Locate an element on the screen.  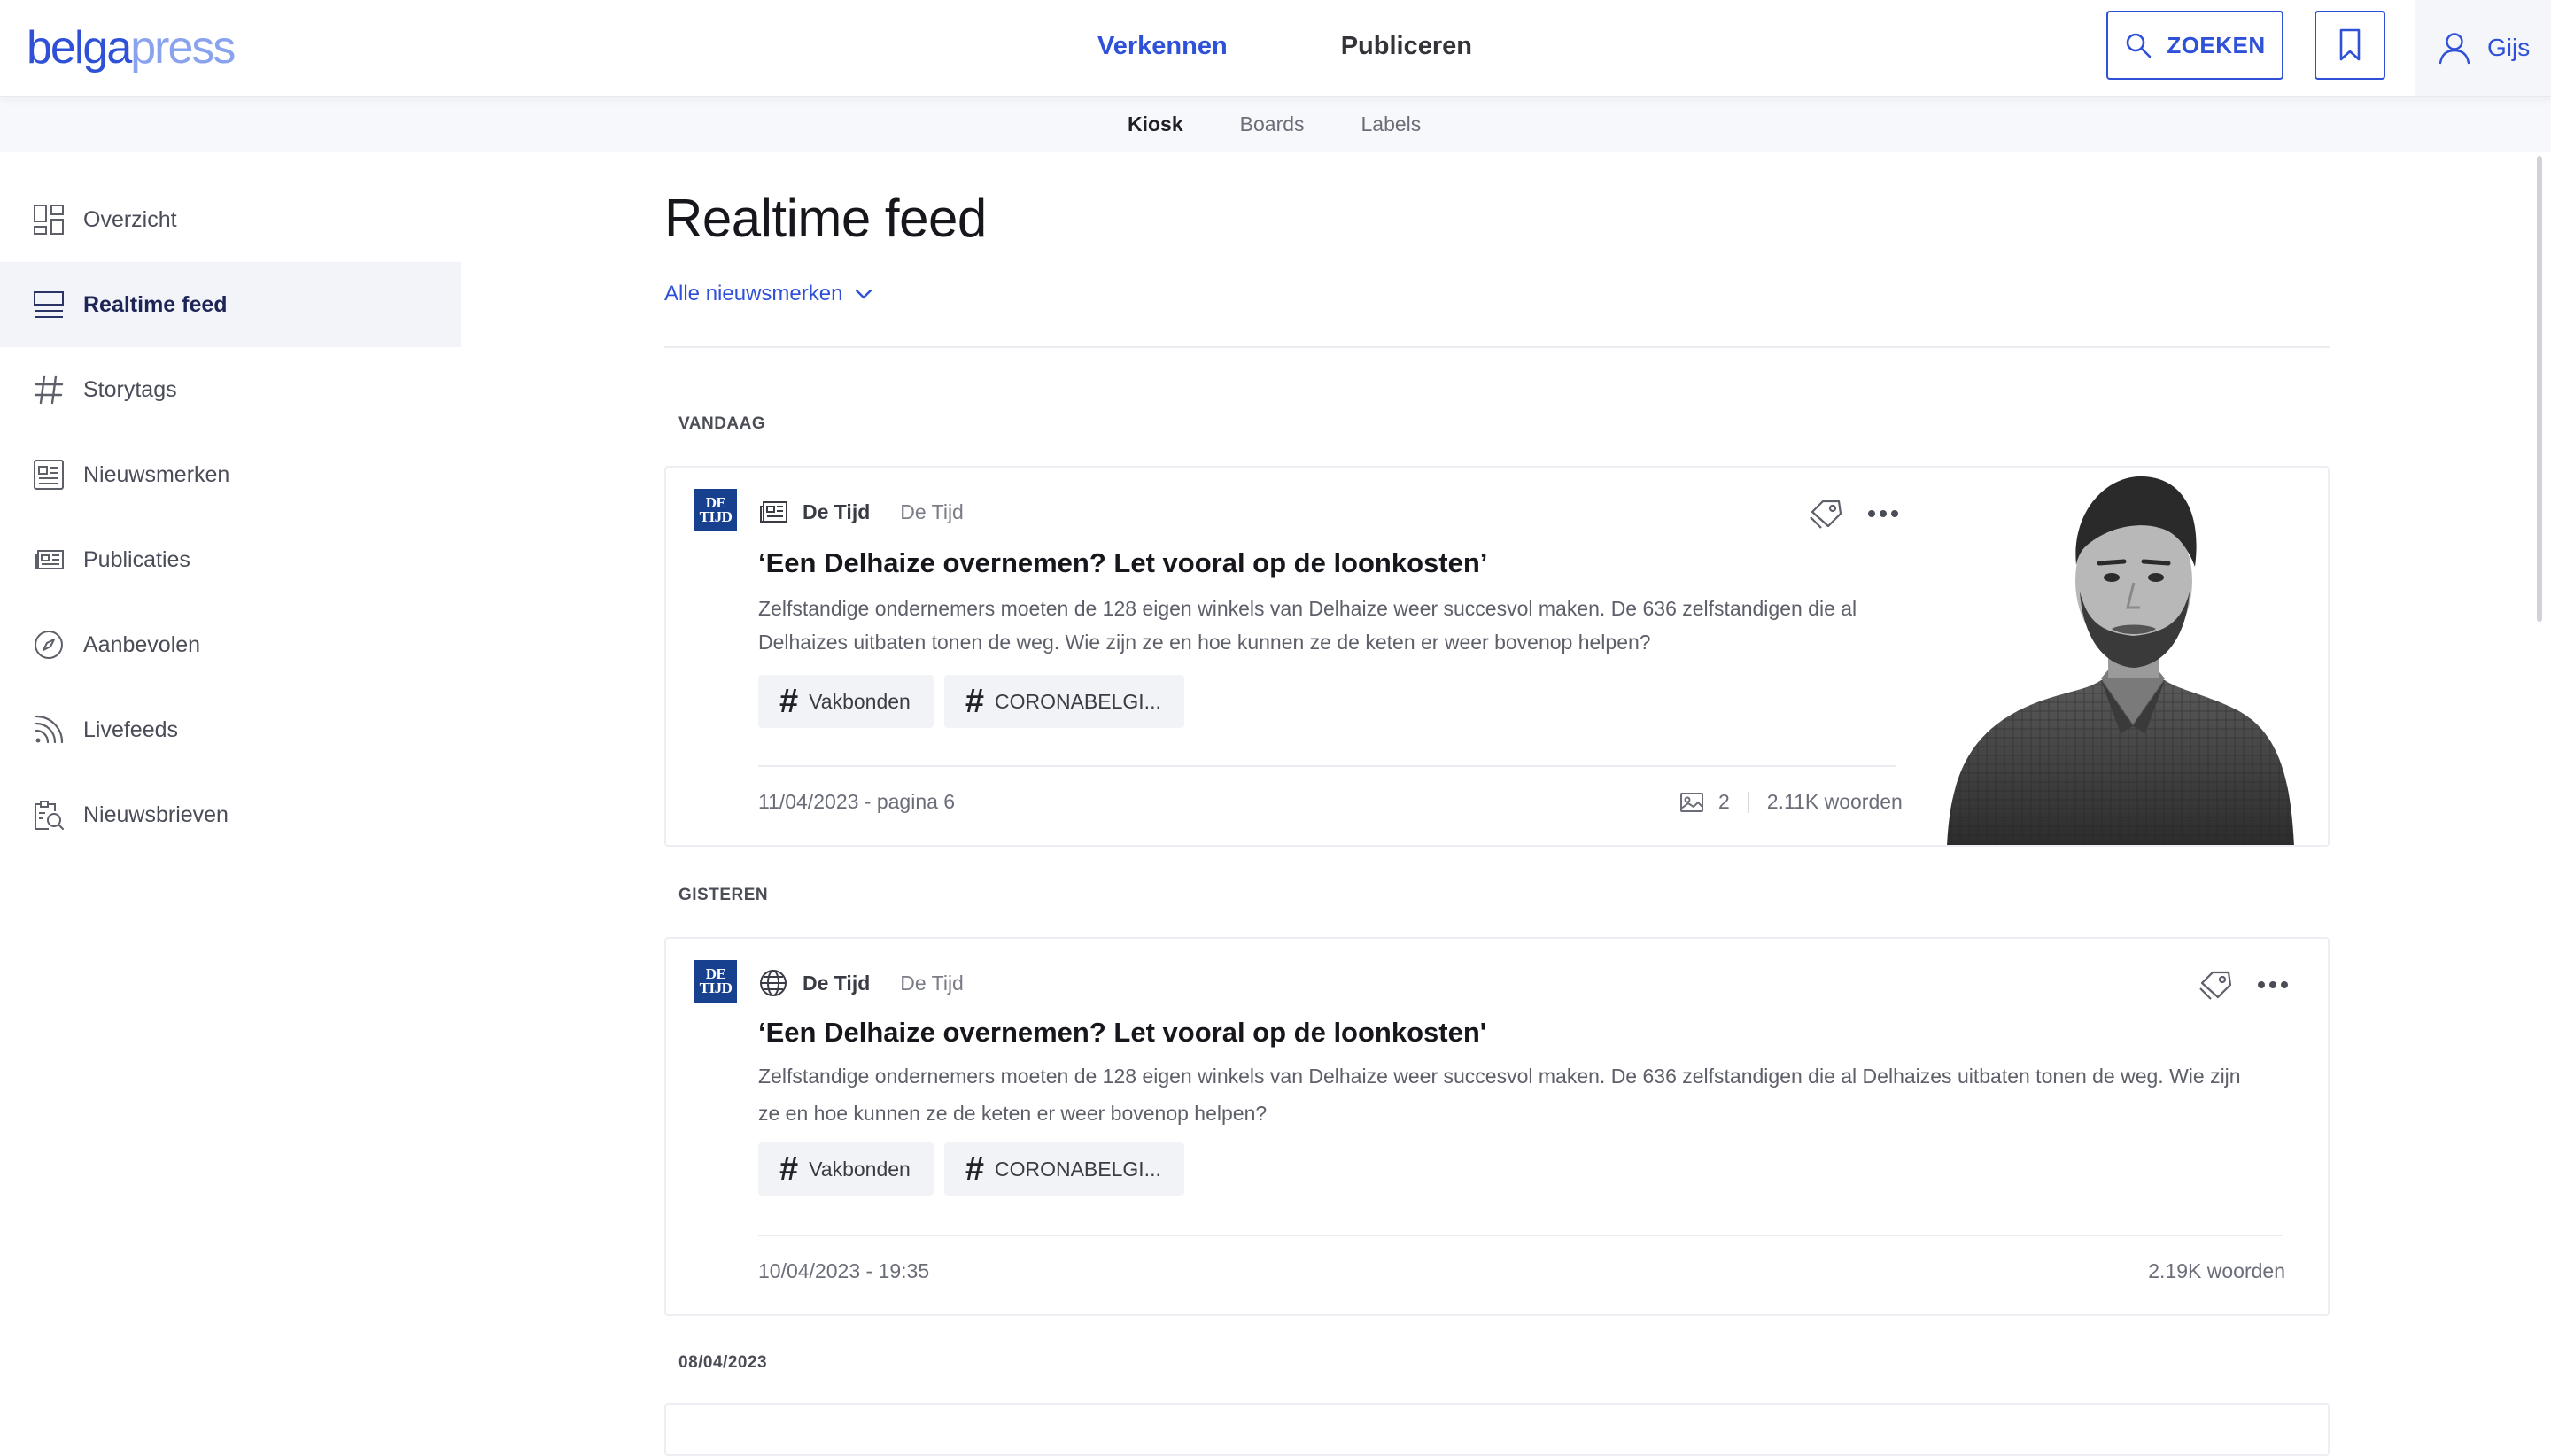
newspaper-brand-icon is located at coordinates (49, 475).